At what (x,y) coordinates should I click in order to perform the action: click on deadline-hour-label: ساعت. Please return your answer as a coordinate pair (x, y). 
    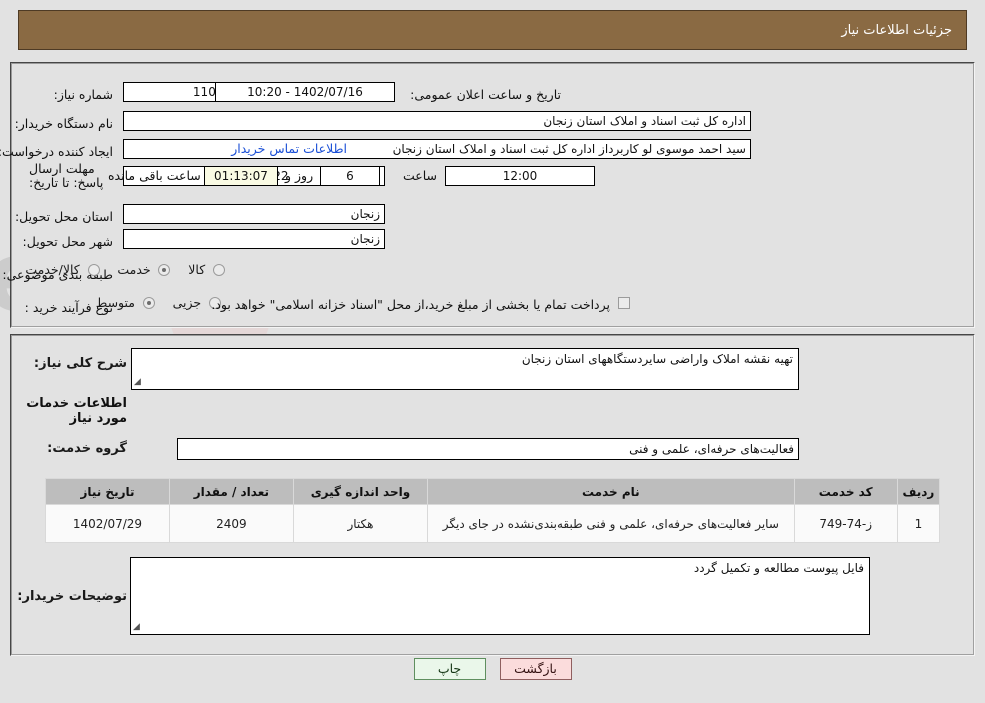
    Looking at the image, I should click on (419, 175).